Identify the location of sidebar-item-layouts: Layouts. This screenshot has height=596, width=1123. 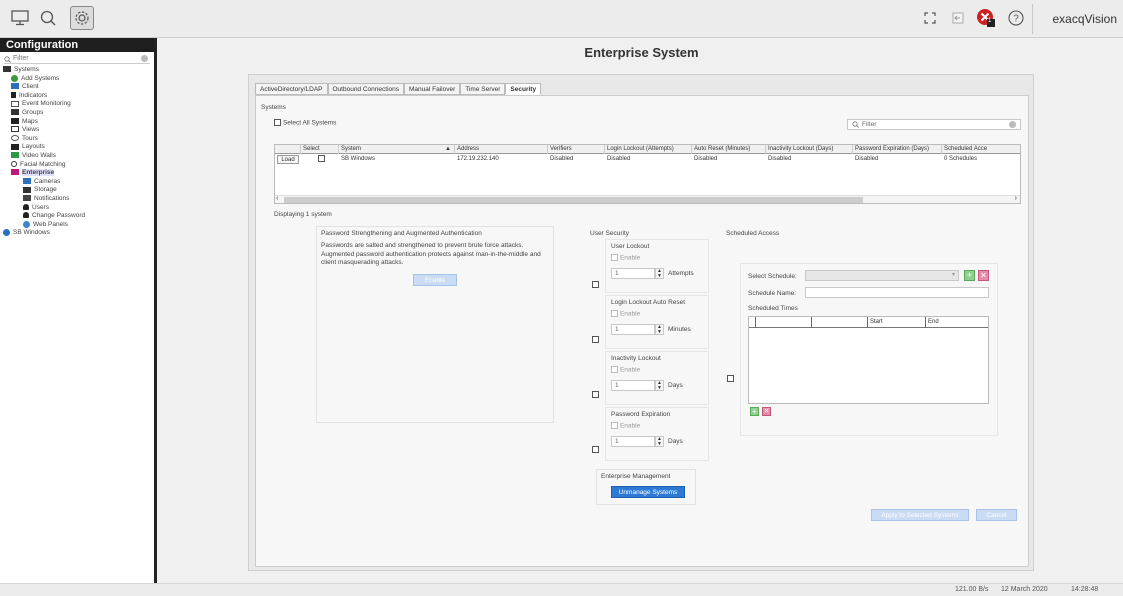
(78, 147).